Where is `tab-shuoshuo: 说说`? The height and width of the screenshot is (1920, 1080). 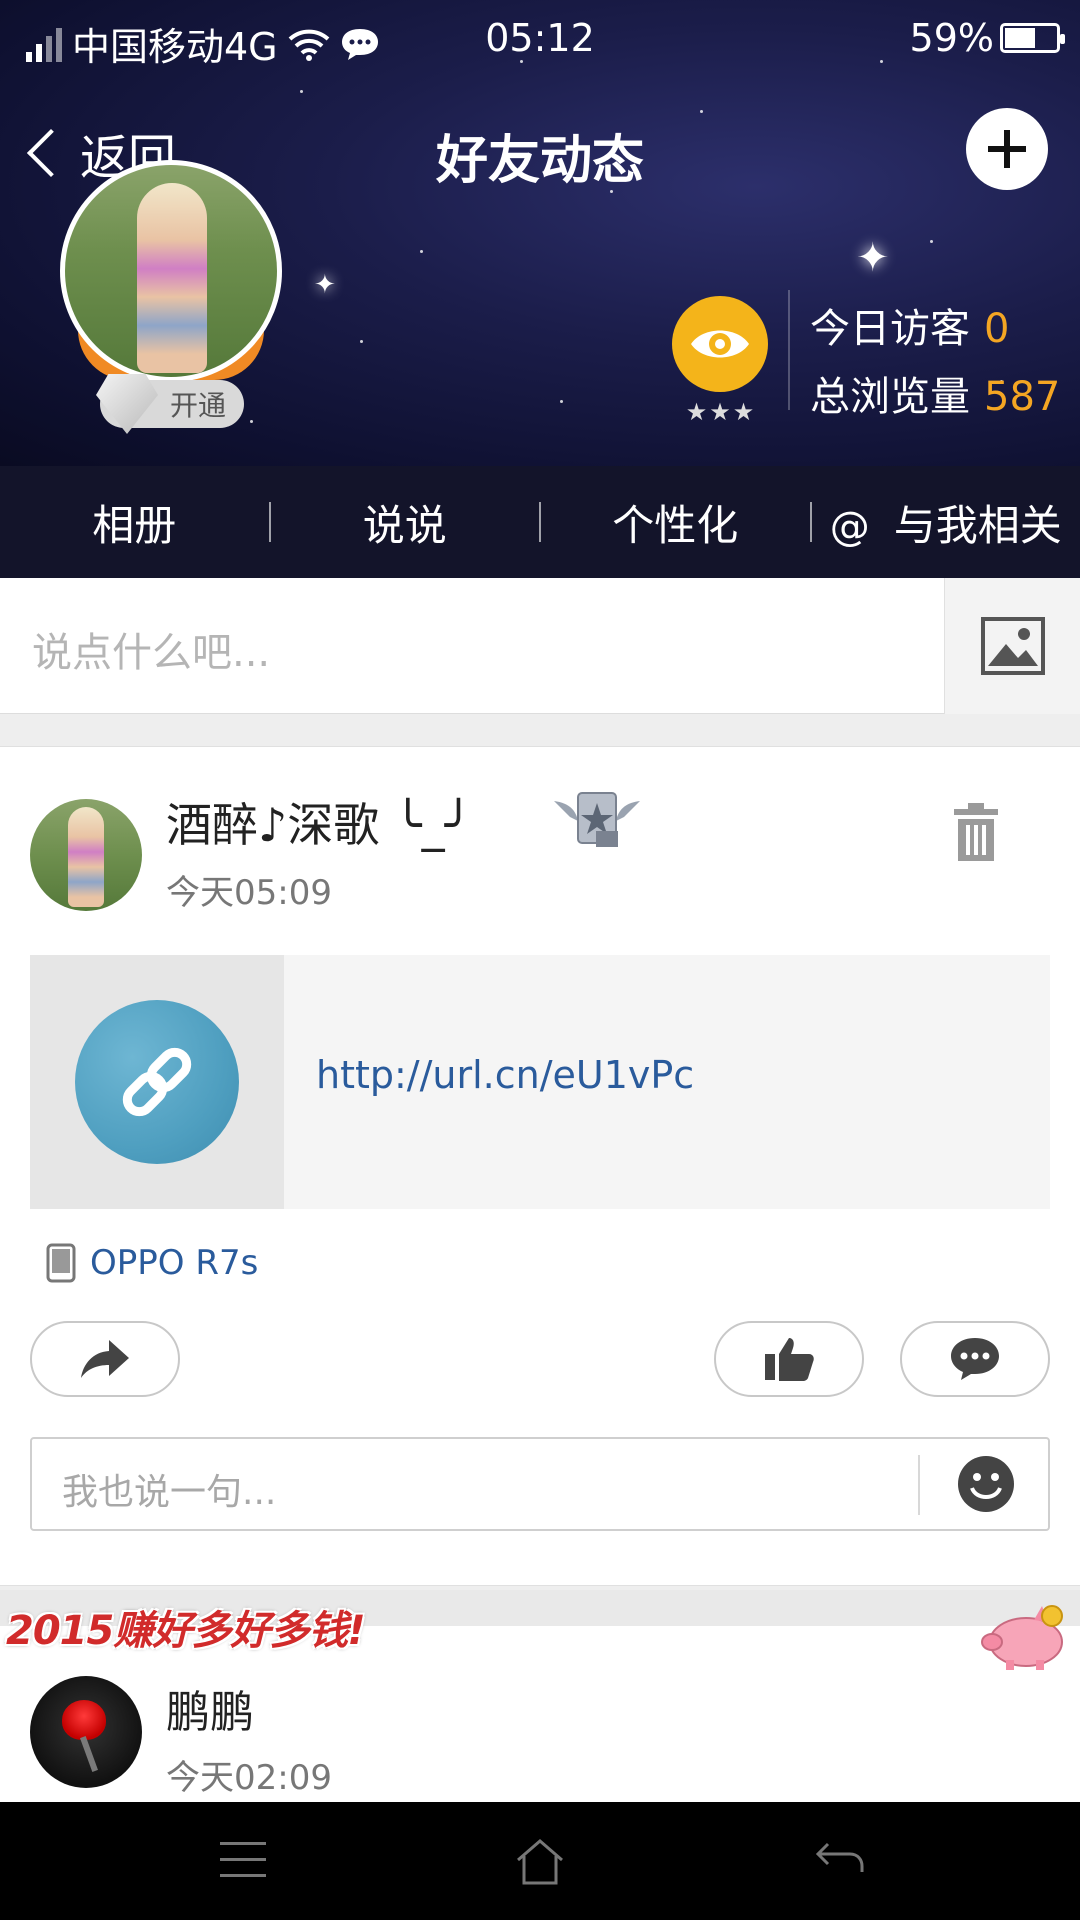
tab-shuoshuo: 说说 is located at coordinates (405, 522).